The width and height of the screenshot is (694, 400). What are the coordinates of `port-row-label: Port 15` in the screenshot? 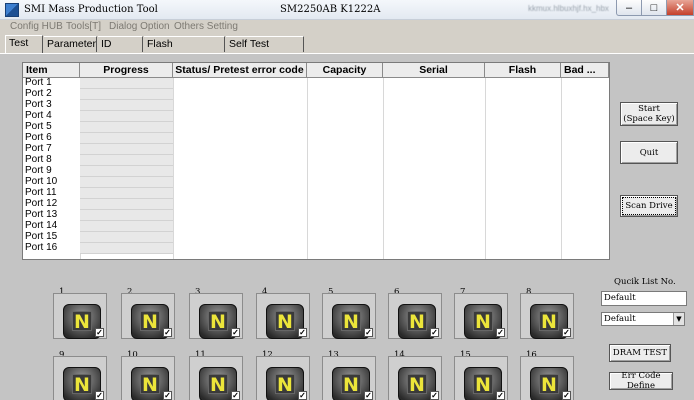 It's located at (41, 236).